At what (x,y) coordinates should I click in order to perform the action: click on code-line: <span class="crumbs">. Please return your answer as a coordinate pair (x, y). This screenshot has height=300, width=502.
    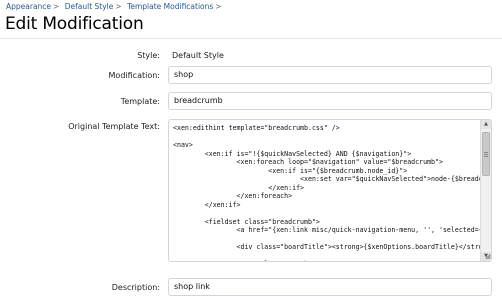
    Looking at the image, I should click on (324, 260).